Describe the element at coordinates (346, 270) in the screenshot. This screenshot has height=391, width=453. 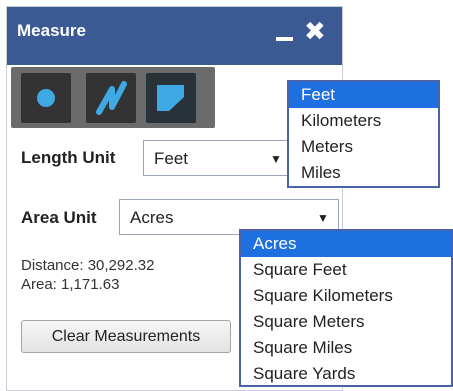
I see `area-option: Square Feet` at that location.